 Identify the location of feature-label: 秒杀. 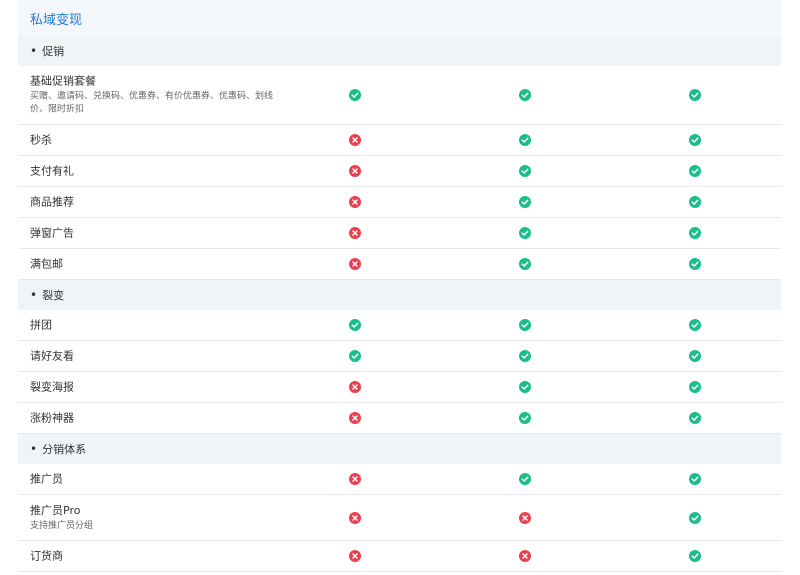
(152, 140).